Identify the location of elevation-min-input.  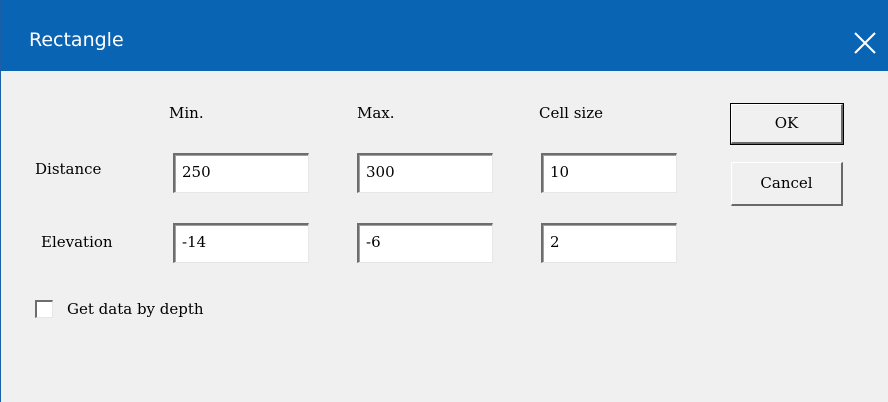
(238, 242).